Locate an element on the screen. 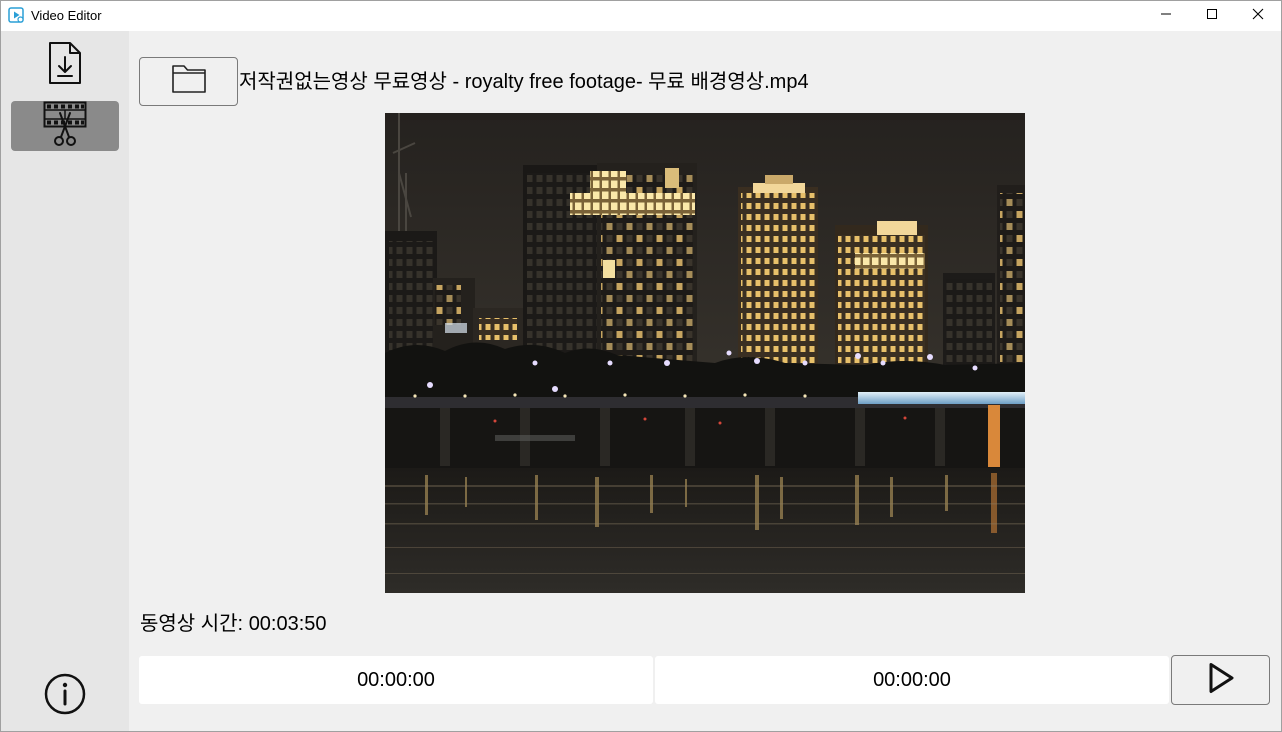 This screenshot has width=1282, height=732. close-button is located at coordinates (1258, 15).